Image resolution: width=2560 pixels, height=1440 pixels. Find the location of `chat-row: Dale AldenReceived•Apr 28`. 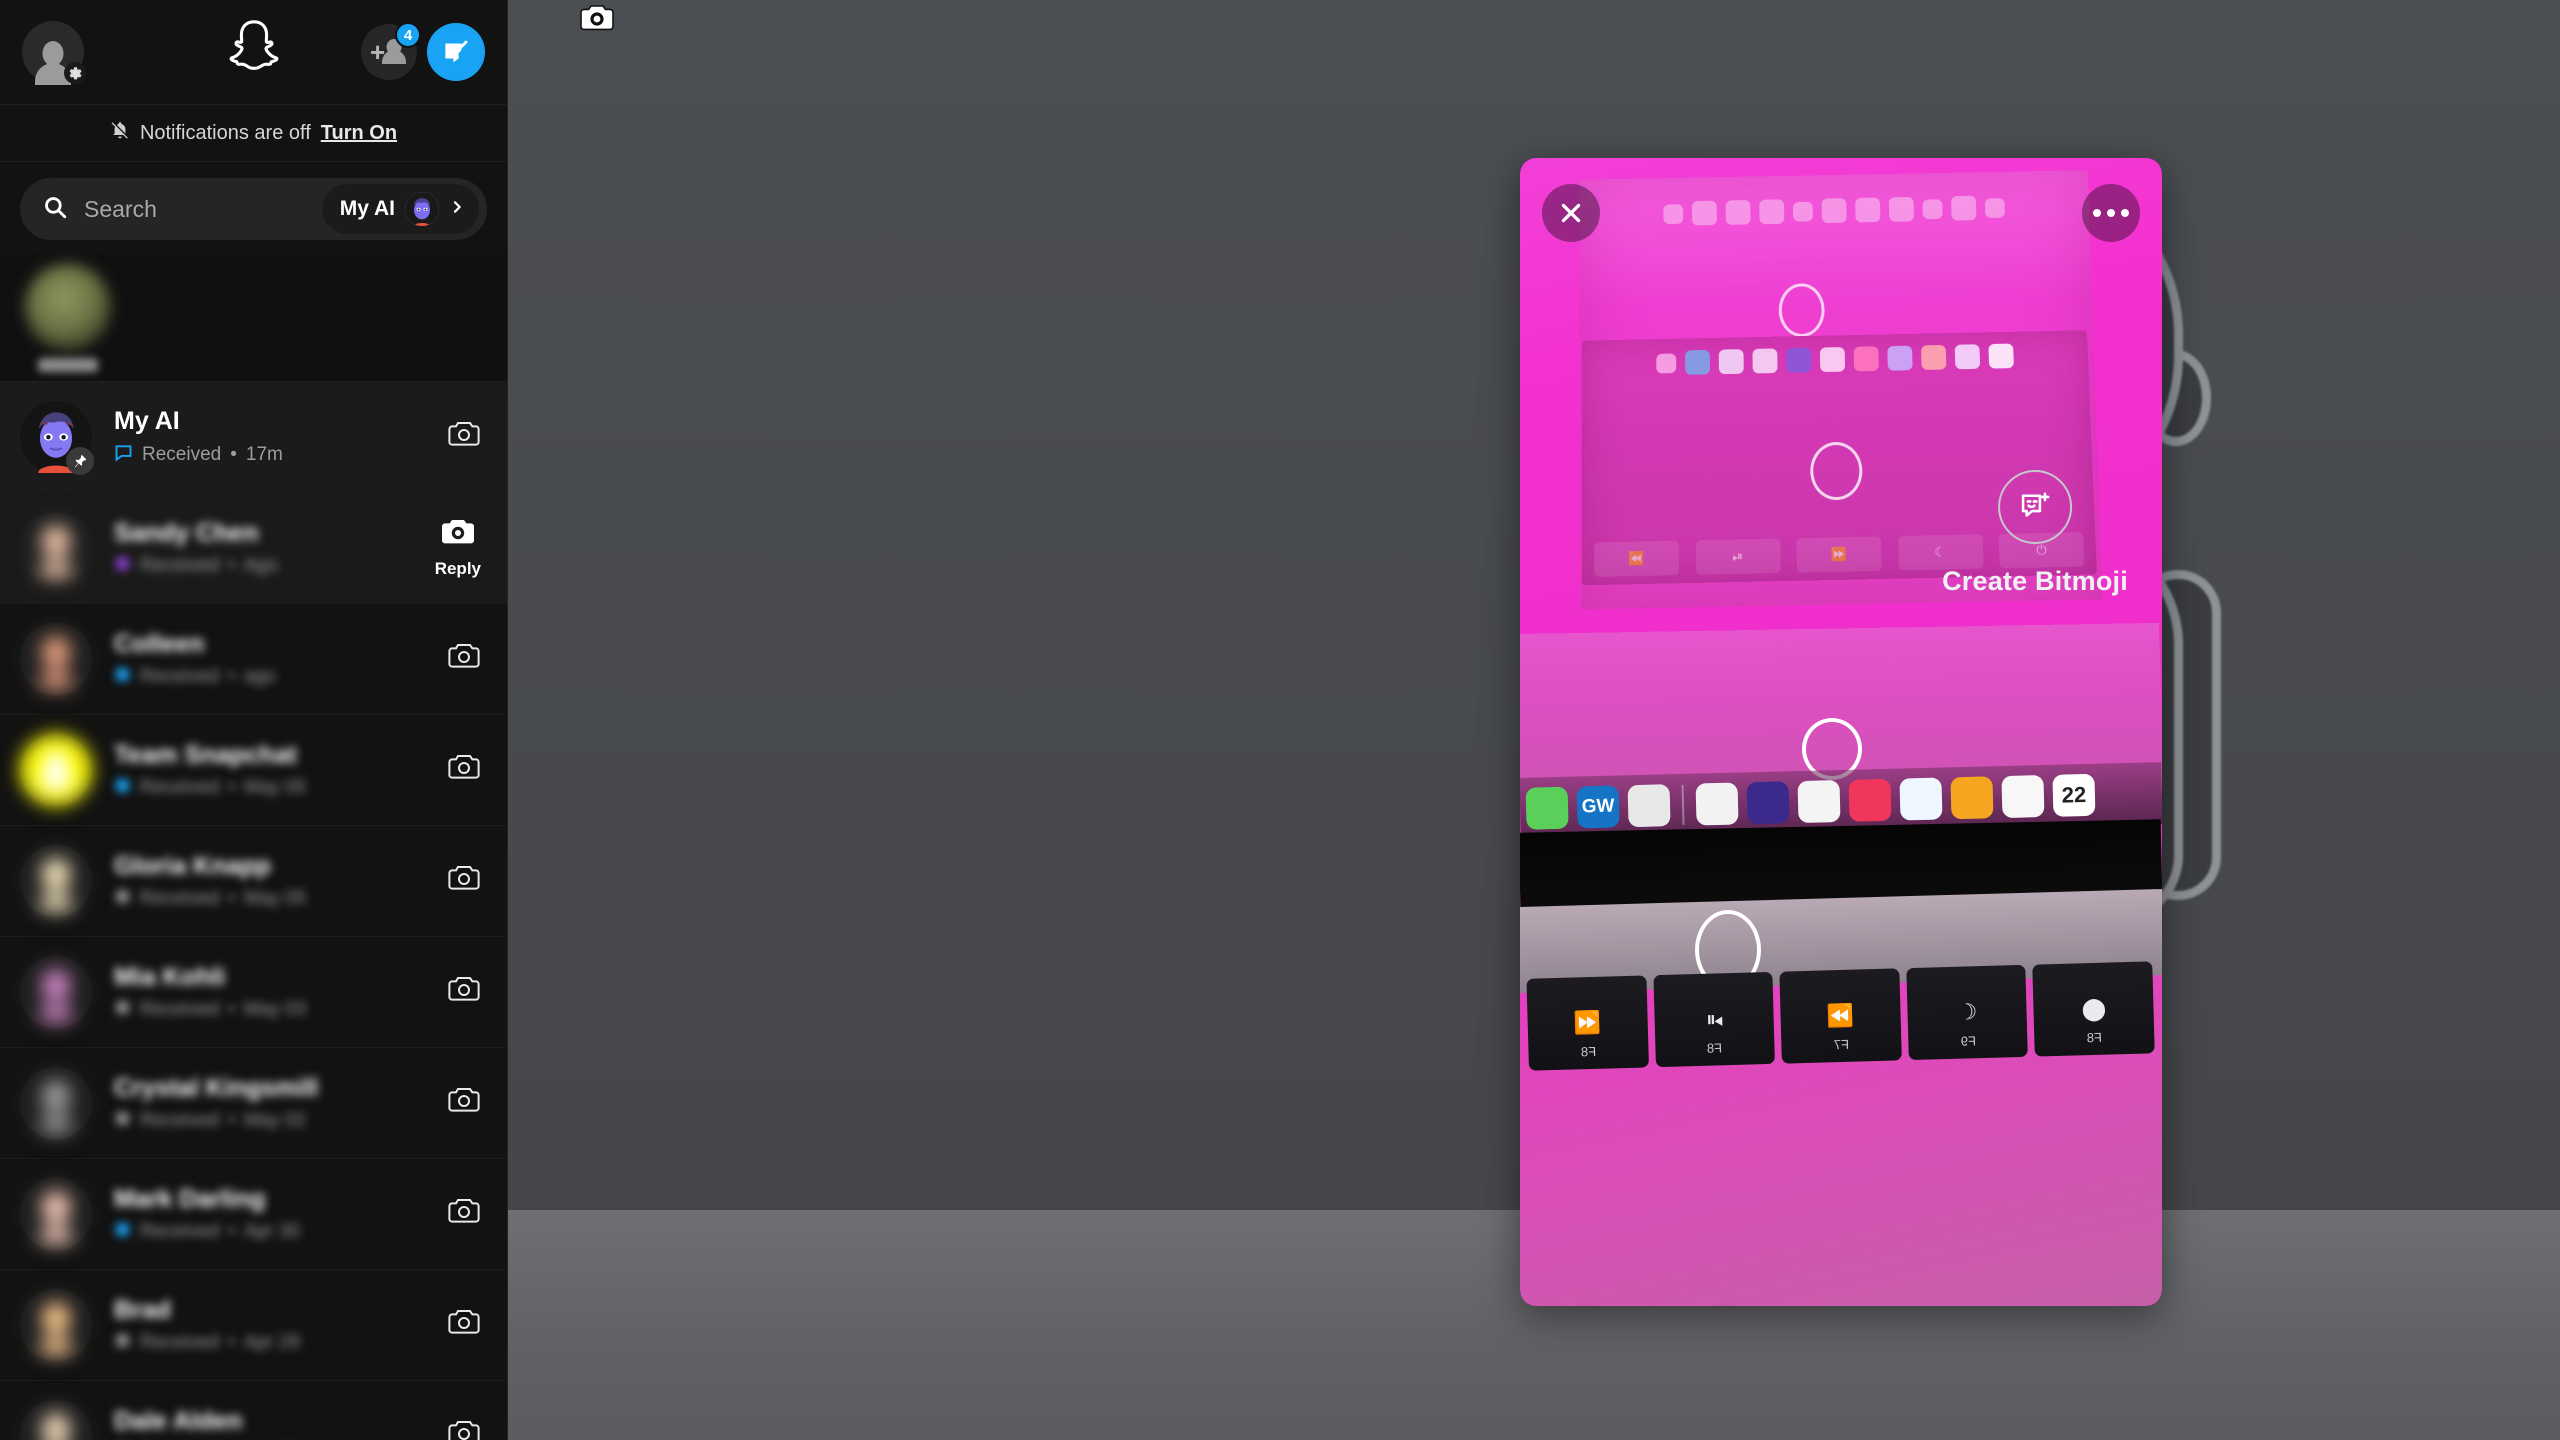

chat-row: Dale AldenReceived•Apr 28 is located at coordinates (253, 1410).